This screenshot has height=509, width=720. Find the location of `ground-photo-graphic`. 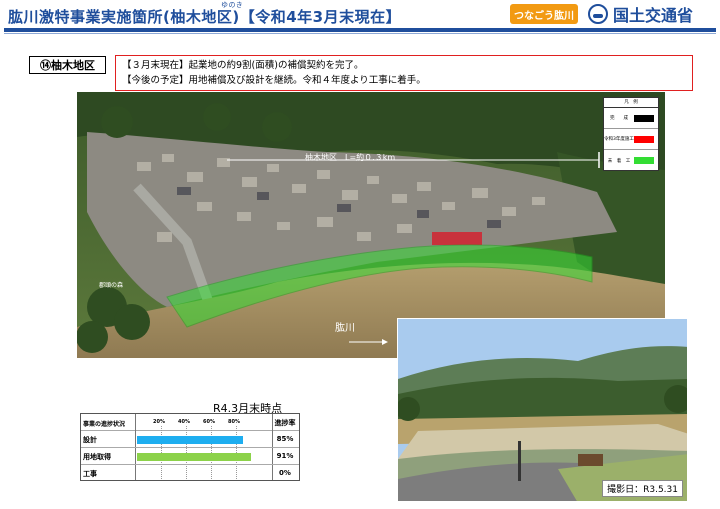

ground-photo-graphic is located at coordinates (542, 410).